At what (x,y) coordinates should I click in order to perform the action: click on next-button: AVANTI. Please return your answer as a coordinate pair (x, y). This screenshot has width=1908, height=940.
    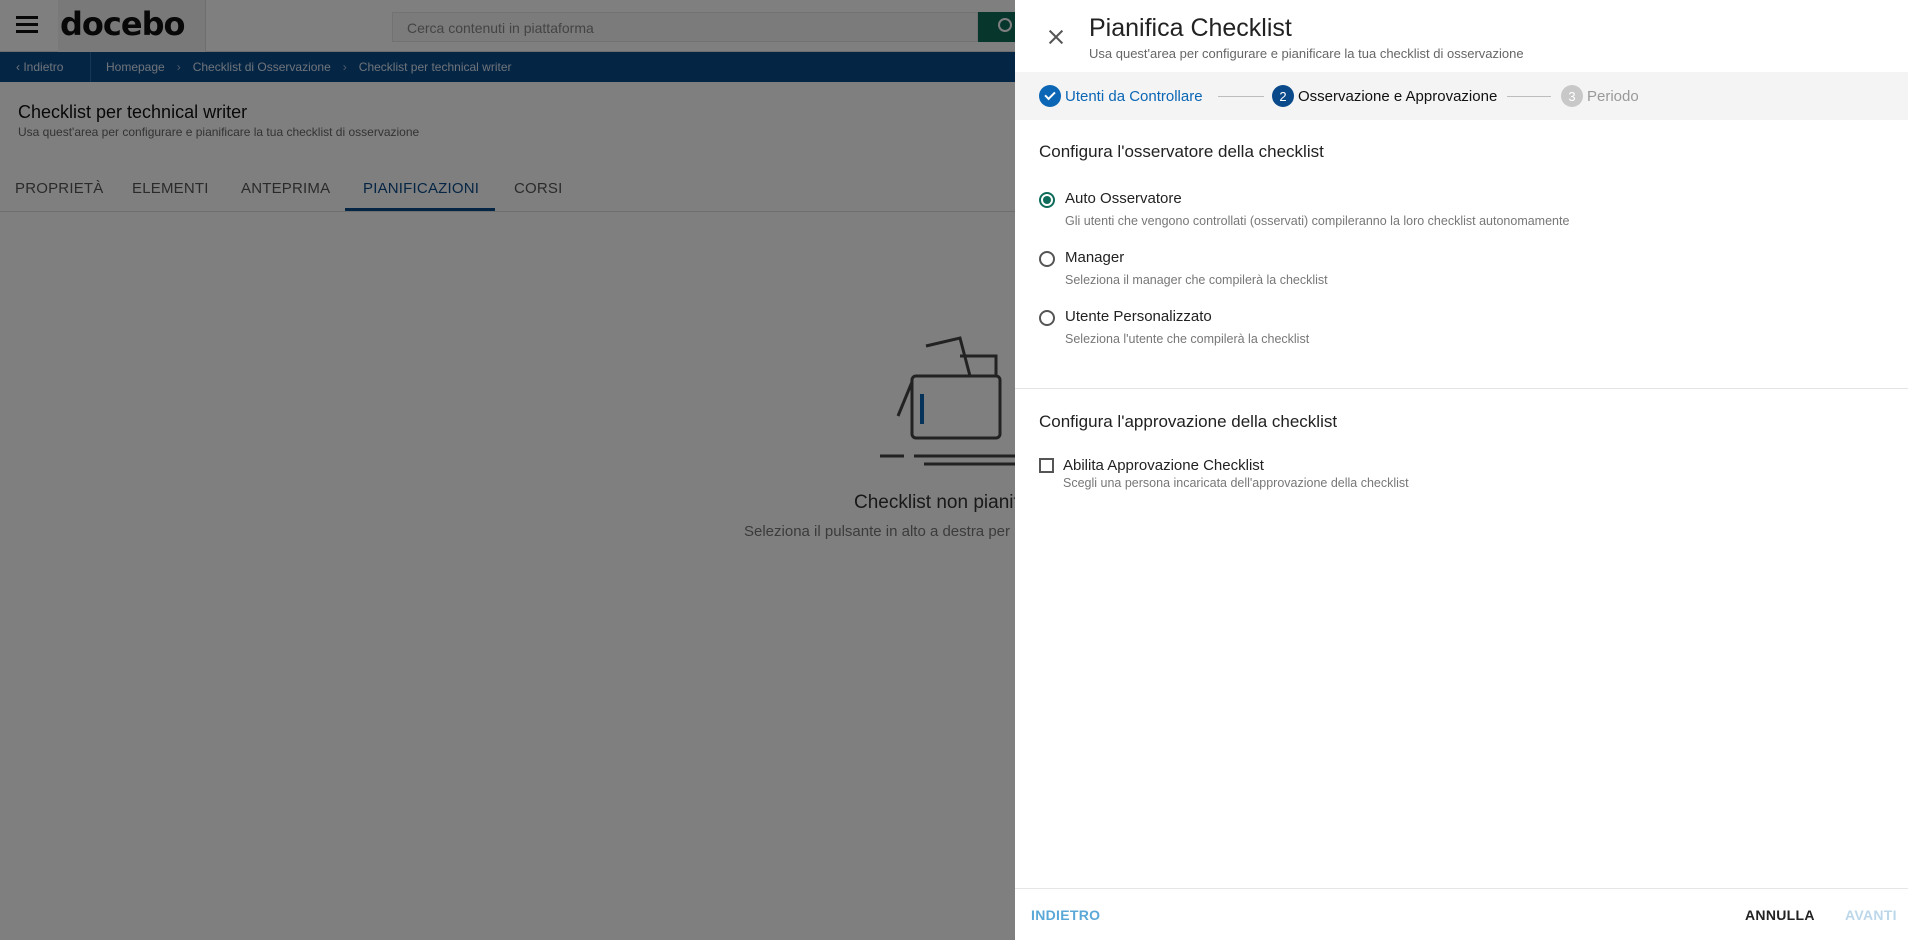
    Looking at the image, I should click on (1871, 915).